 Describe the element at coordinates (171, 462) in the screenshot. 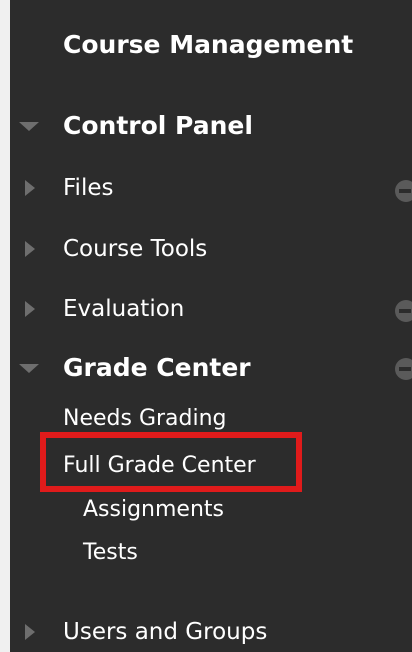

I see `highlight-annotation-box` at that location.